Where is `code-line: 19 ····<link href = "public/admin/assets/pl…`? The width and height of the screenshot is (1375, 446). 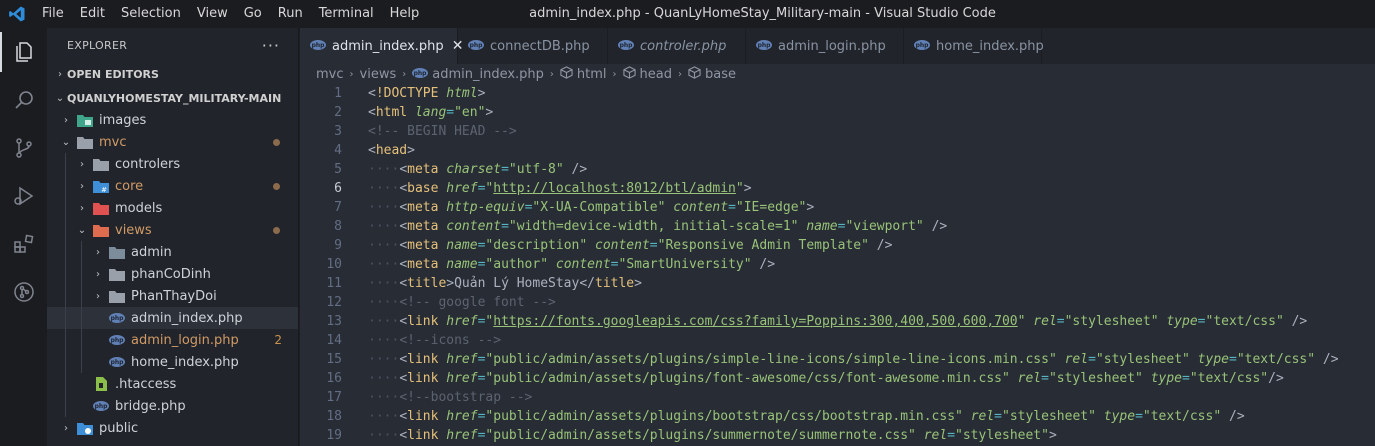
code-line: 19 ····<link href = "public/admin/assets/pl… is located at coordinates (837, 435).